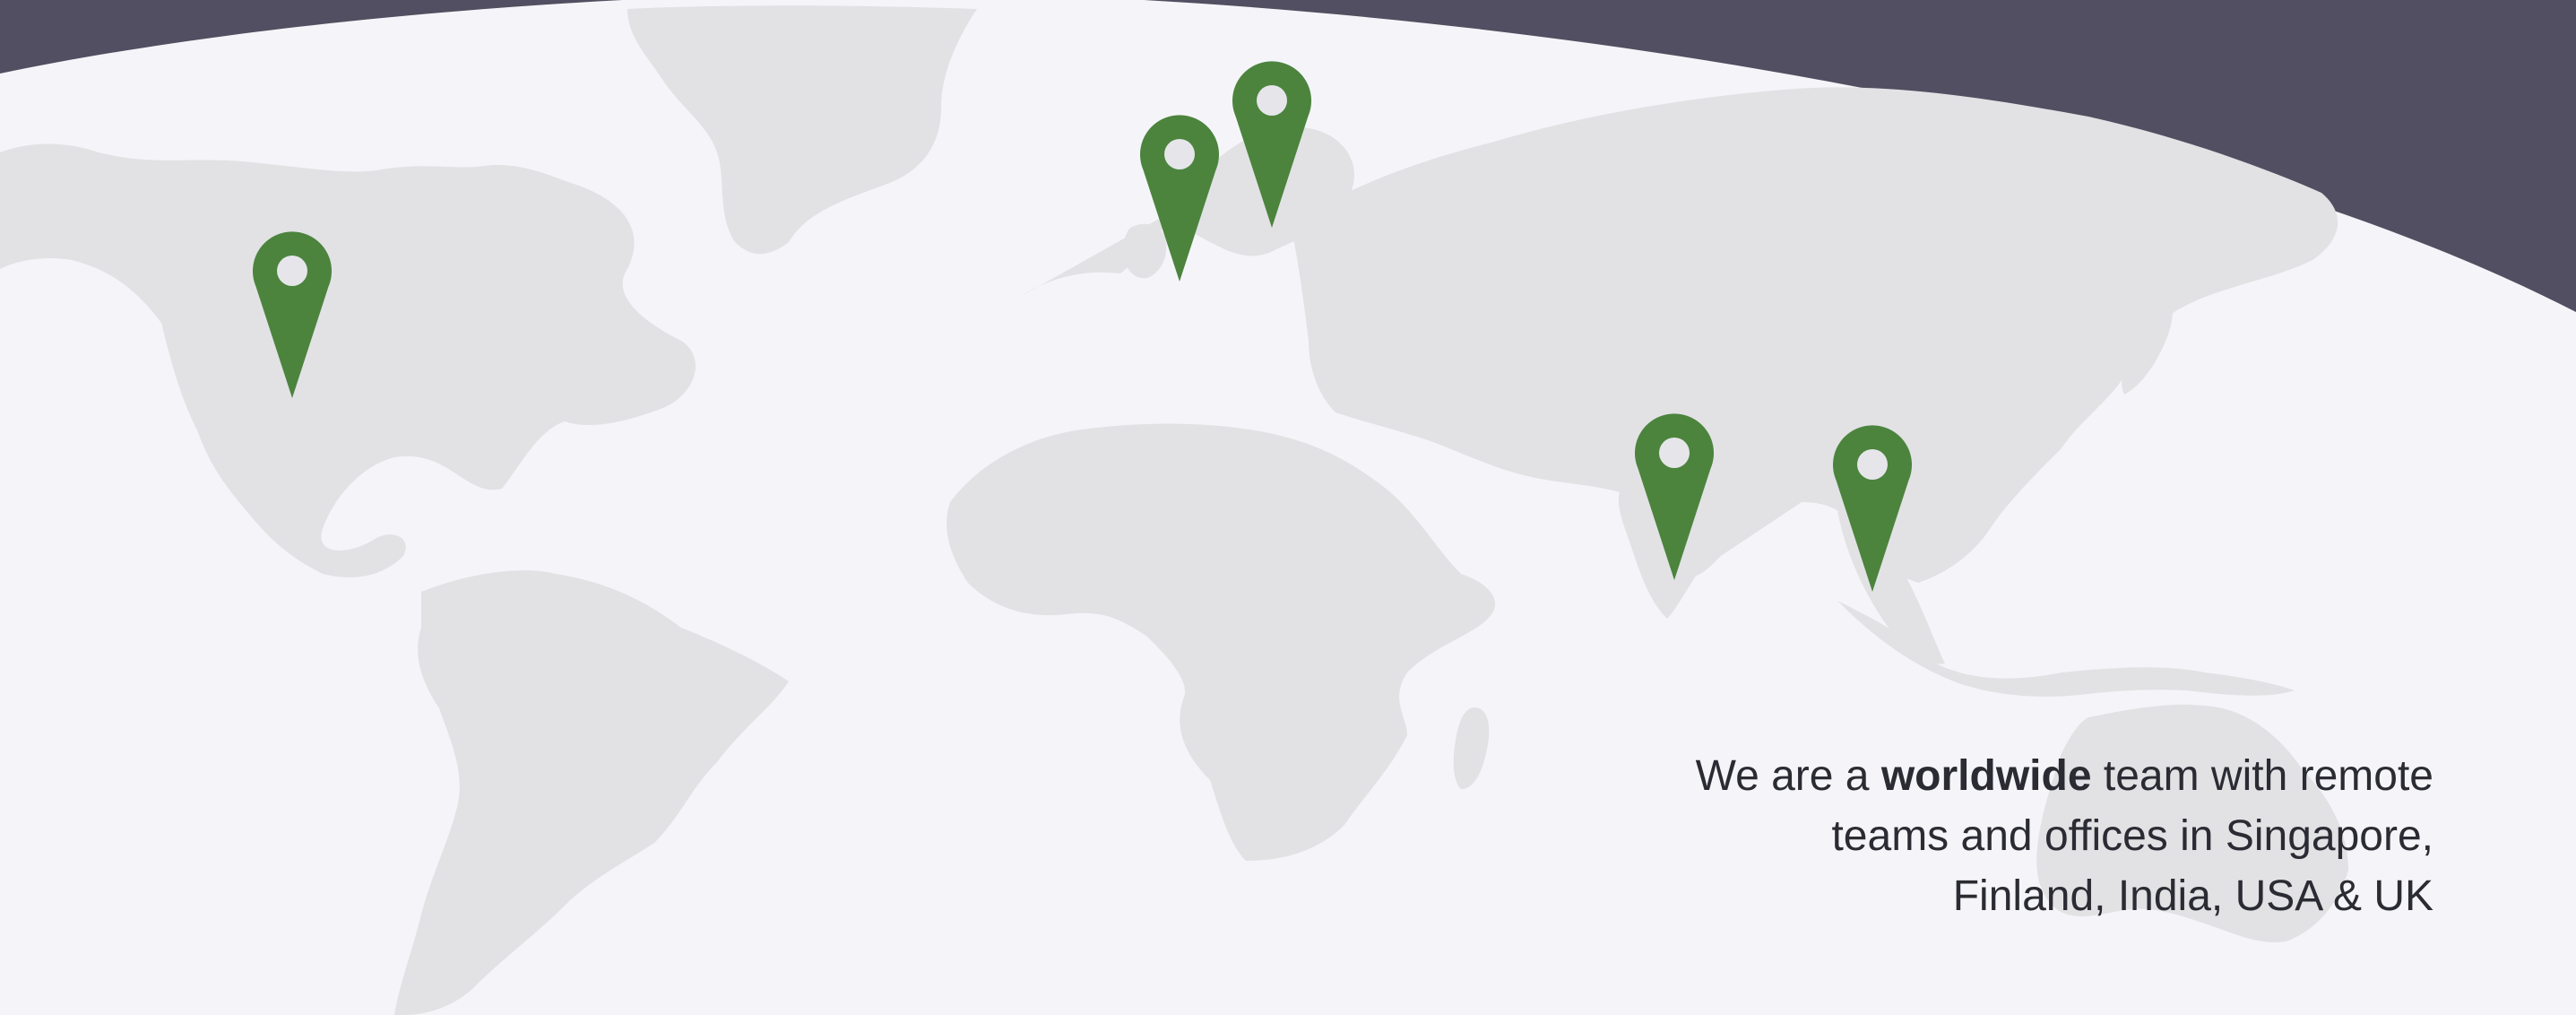 This screenshot has height=1015, width=2576. I want to click on caption-line1-suffix: team with remote, so click(2262, 776).